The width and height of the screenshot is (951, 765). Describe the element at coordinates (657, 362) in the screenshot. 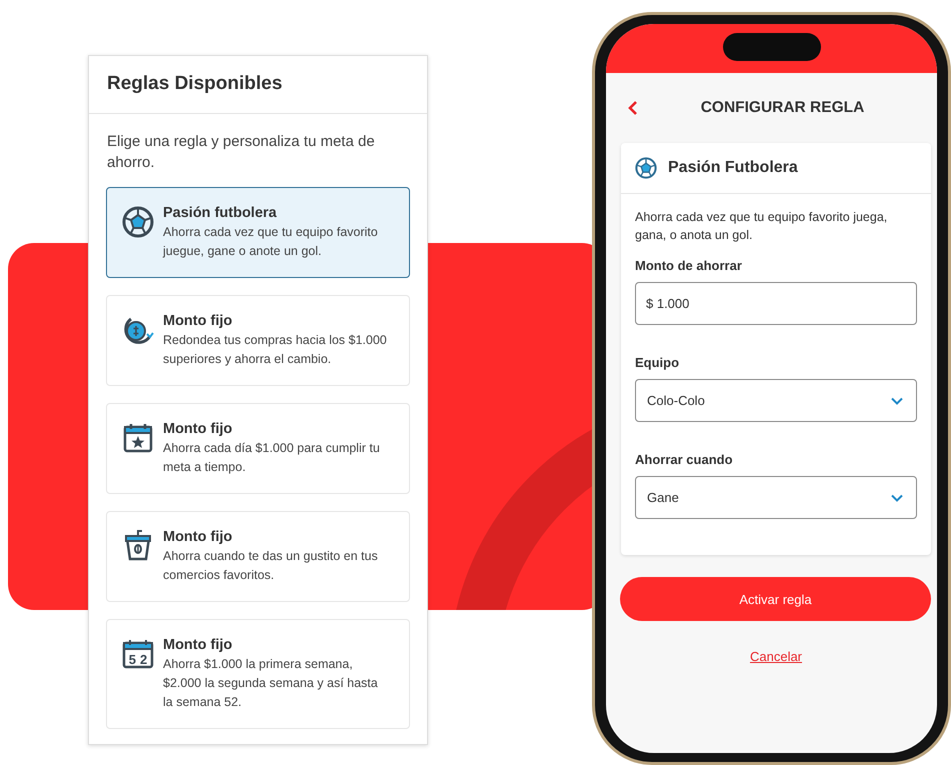

I see `field-label: Equipo` at that location.